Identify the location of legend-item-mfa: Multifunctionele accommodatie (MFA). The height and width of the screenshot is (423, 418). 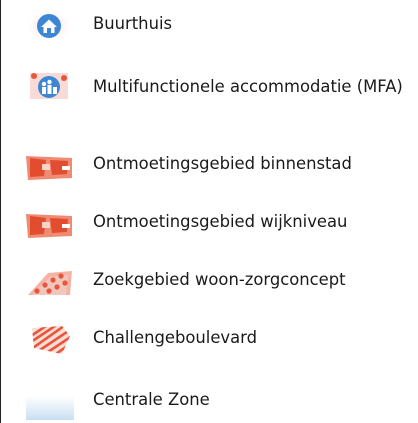
(209, 96).